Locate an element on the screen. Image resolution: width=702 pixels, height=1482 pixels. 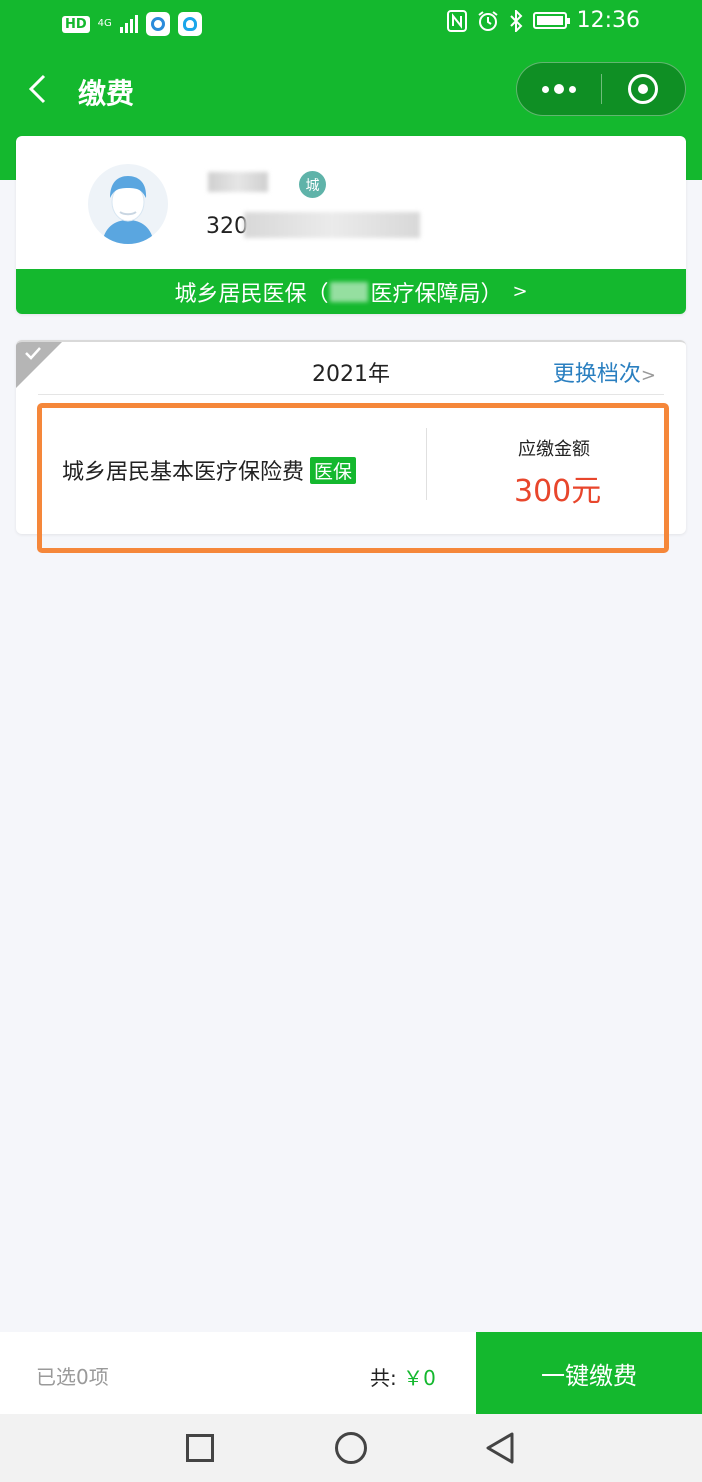
highlight-box is located at coordinates (353, 478).